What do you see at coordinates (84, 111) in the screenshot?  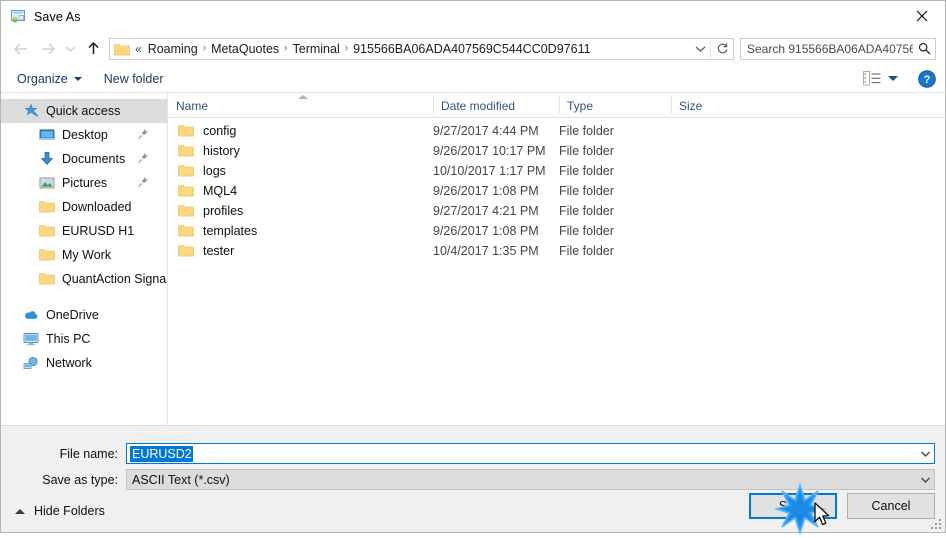 I see `sidebar-item-quick-access: Quick access` at bounding box center [84, 111].